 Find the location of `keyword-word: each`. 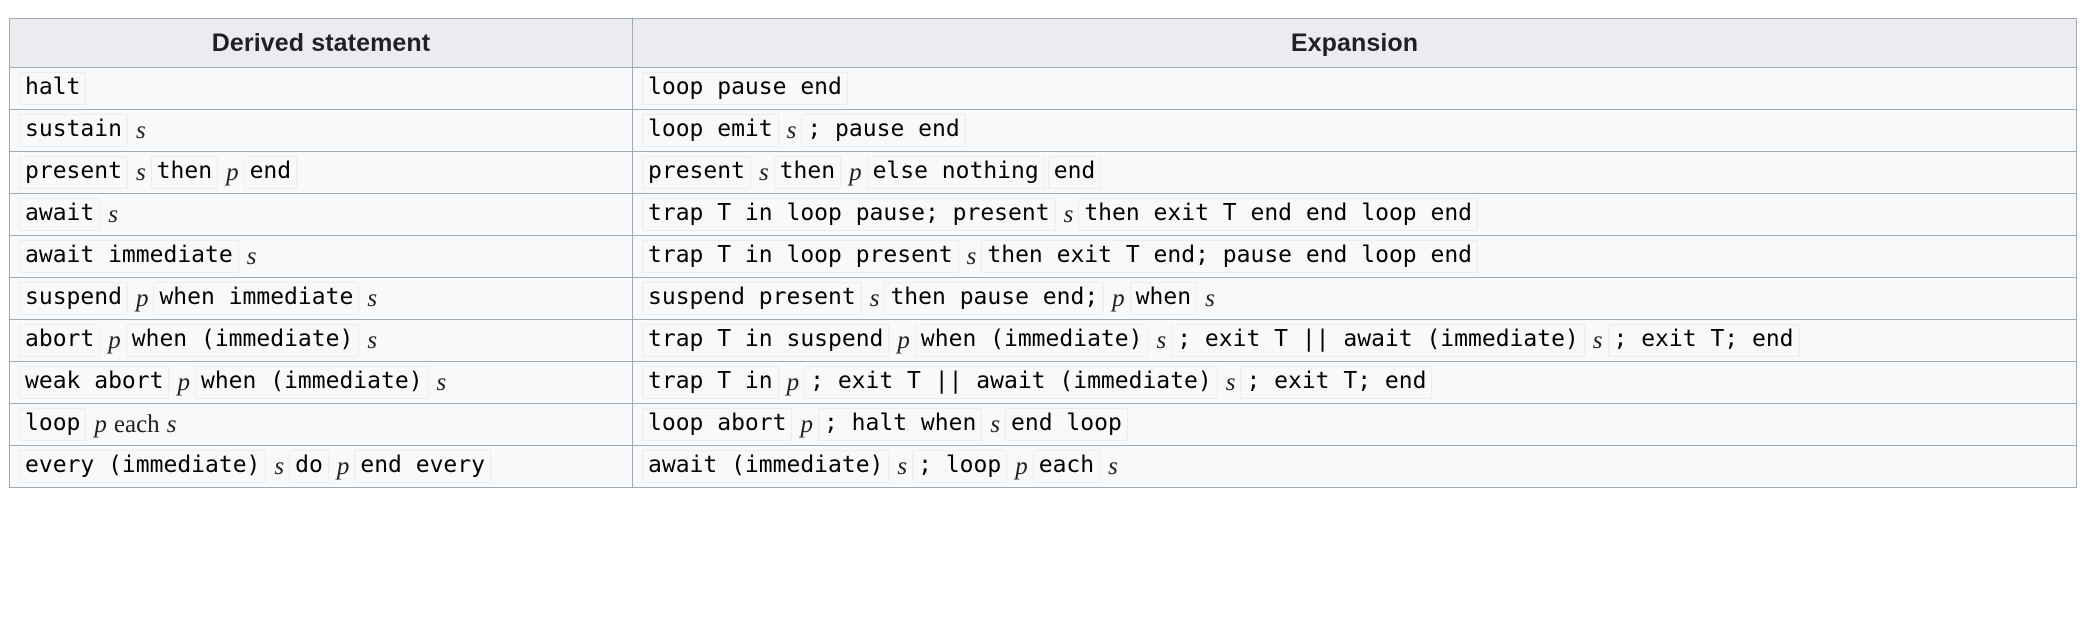

keyword-word: each is located at coordinates (136, 424).